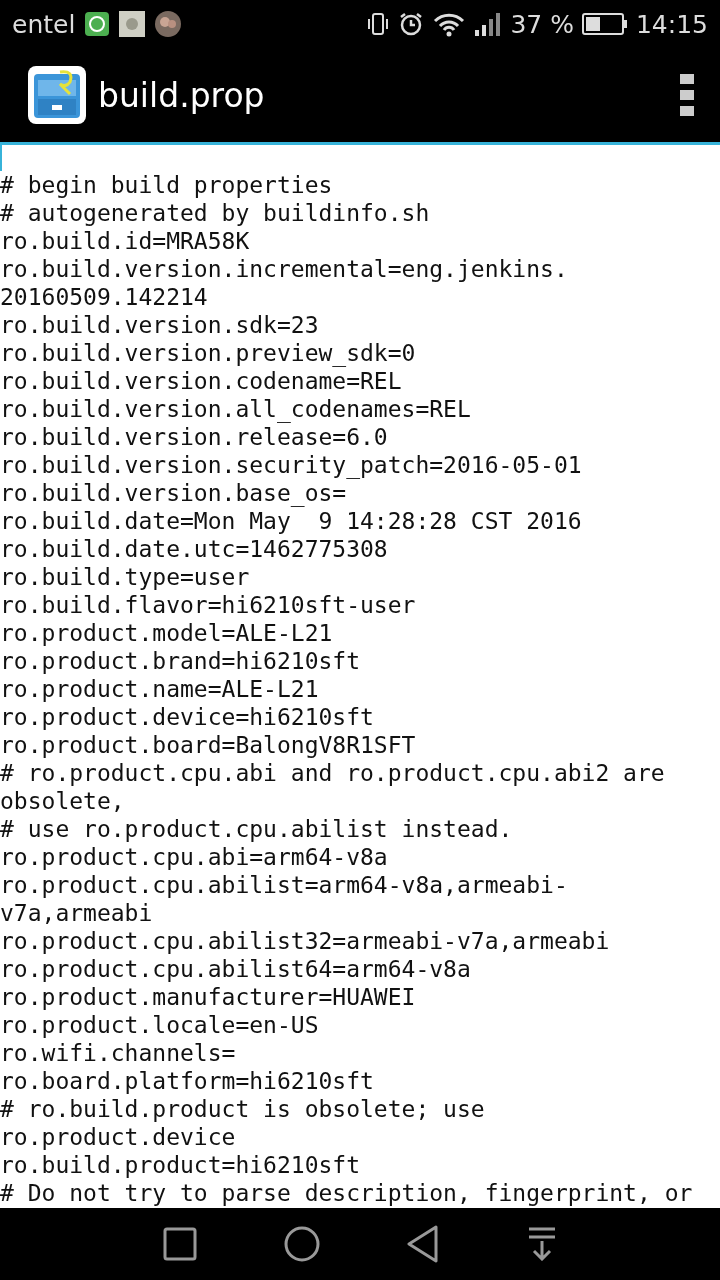 The width and height of the screenshot is (720, 1280). What do you see at coordinates (291, 521) in the screenshot?
I see `code-line: ro.build.date=Mon May 9 14:28:28 CST 2016` at bounding box center [291, 521].